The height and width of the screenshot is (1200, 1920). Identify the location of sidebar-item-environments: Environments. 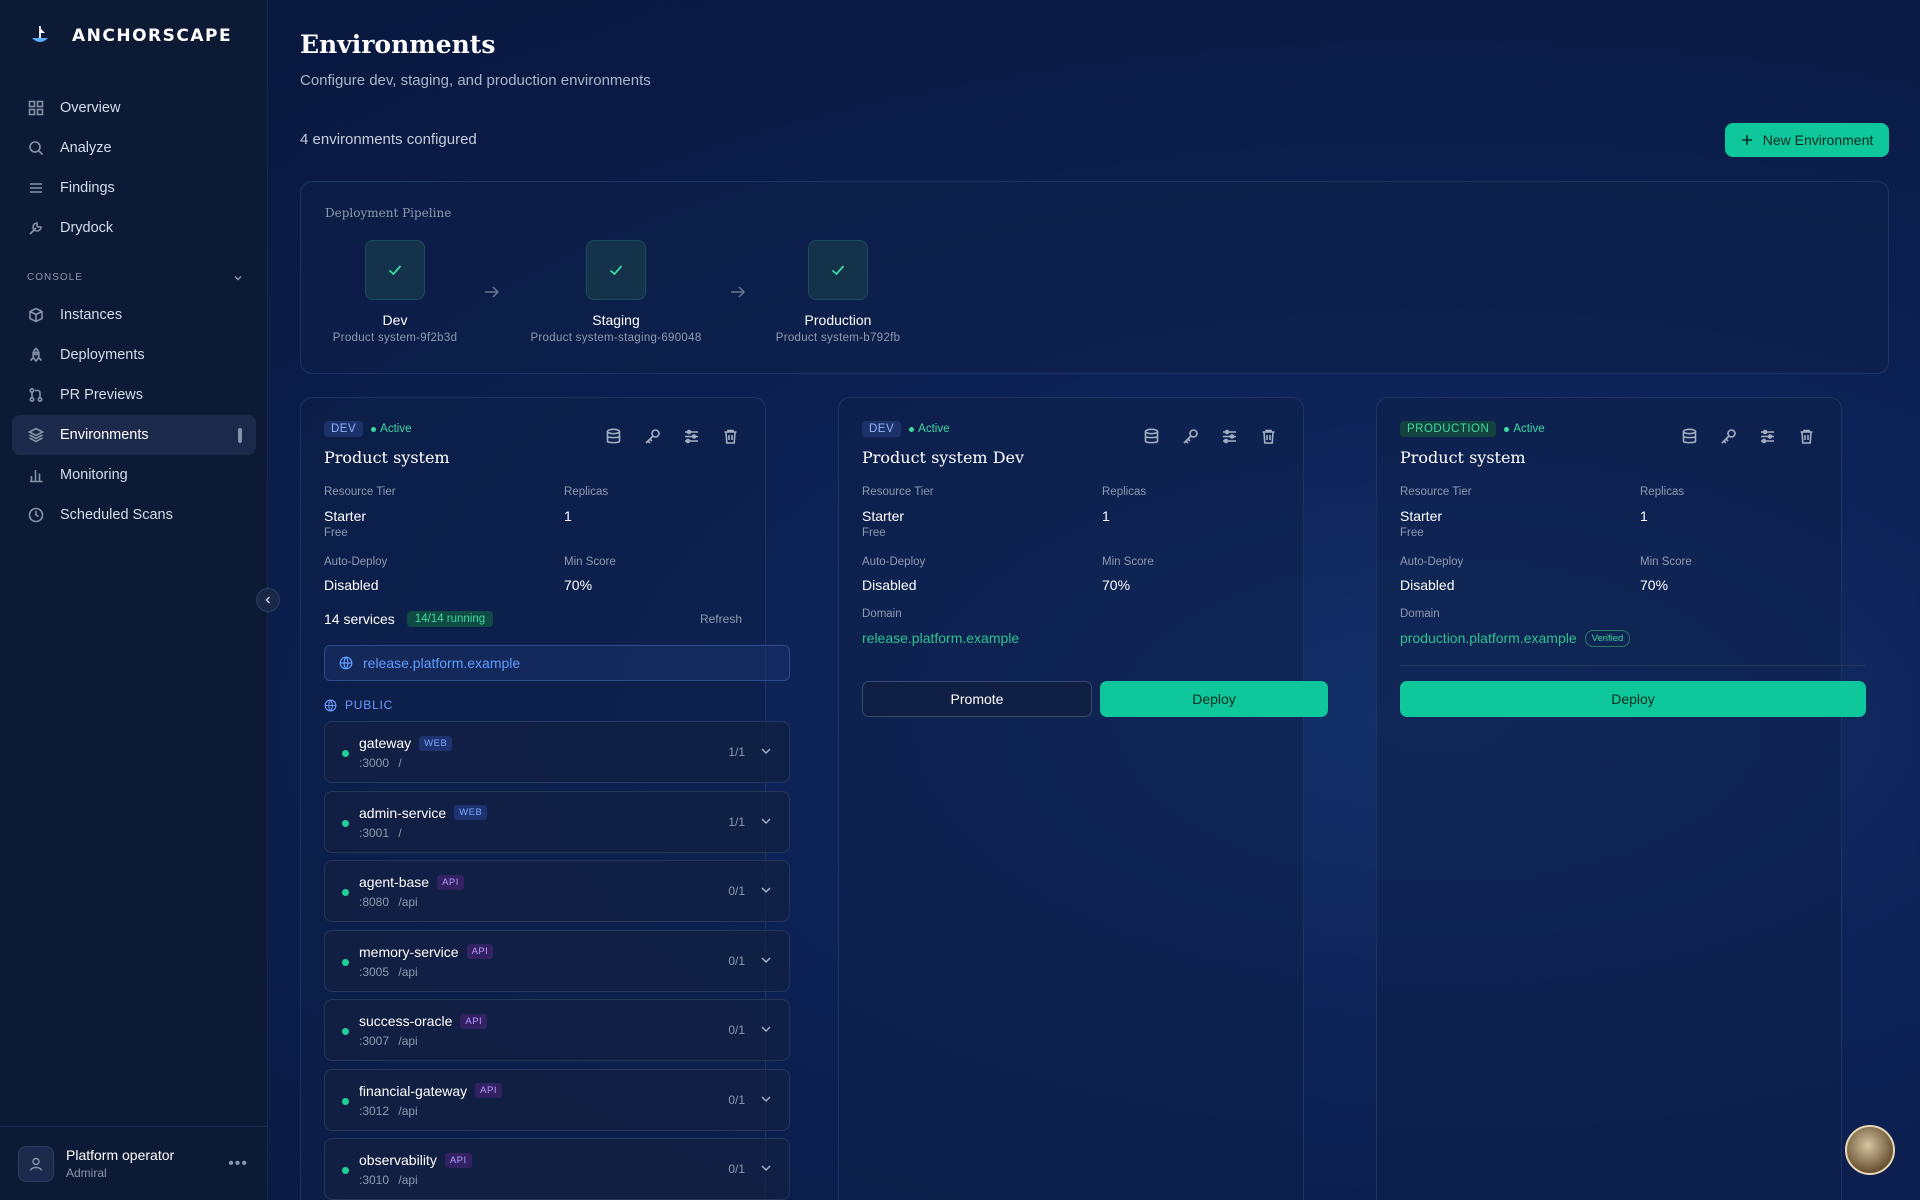
(134, 435).